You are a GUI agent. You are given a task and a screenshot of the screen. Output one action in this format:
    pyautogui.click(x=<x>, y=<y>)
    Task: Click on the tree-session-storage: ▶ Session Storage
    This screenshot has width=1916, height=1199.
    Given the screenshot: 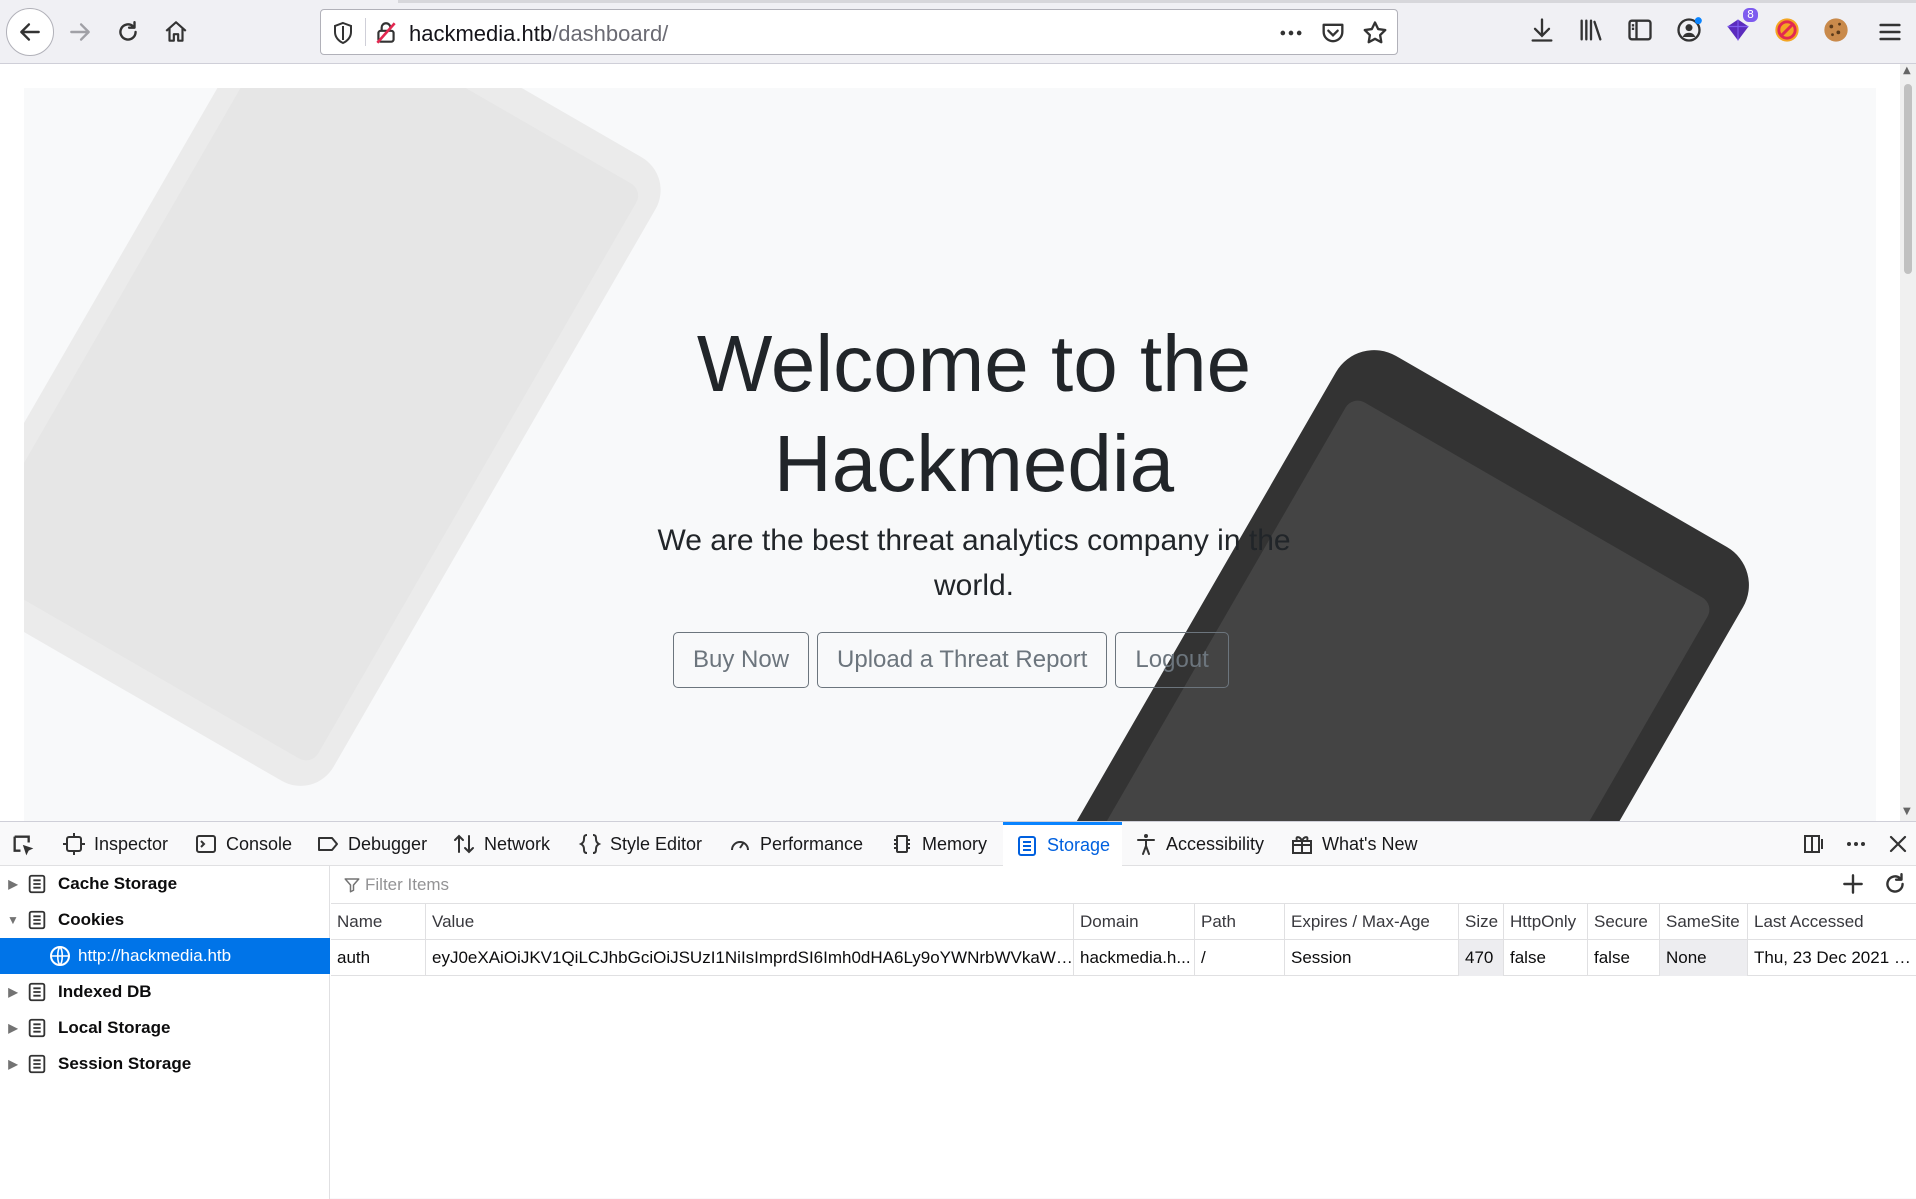 What is the action you would take?
    pyautogui.click(x=165, y=1064)
    